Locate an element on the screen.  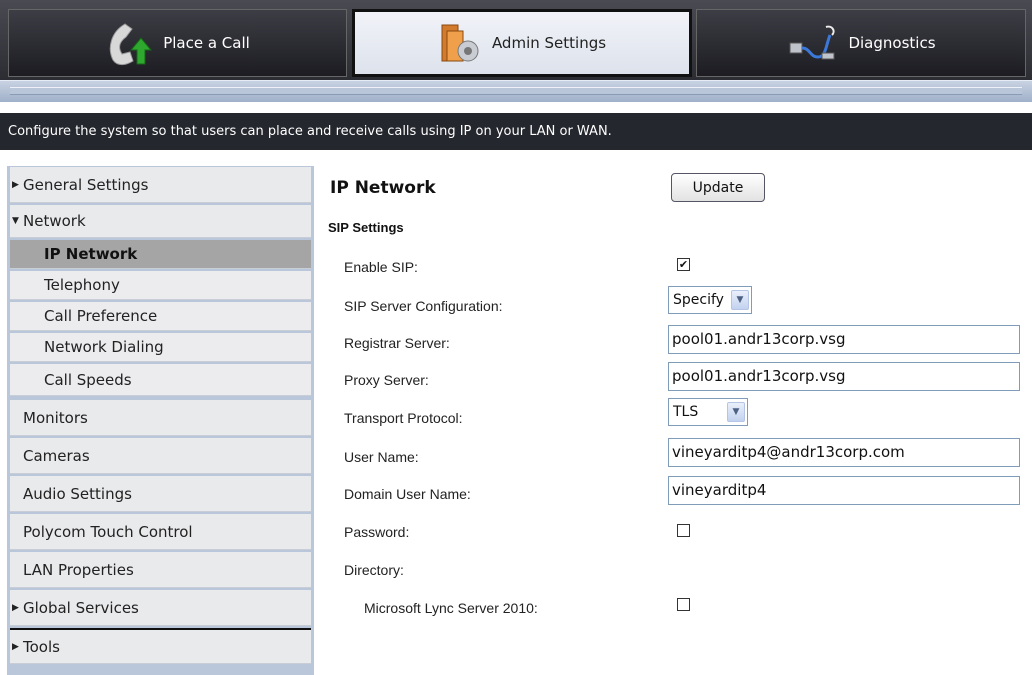
section-title-sip-settings: SIP Settings is located at coordinates (366, 227).